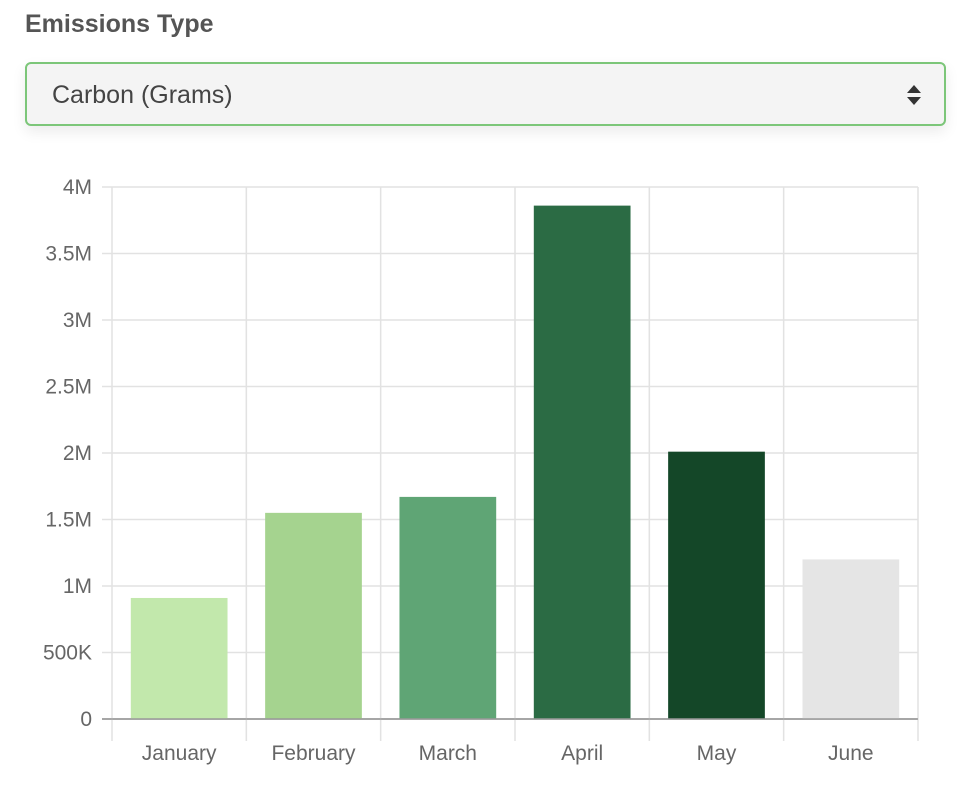  I want to click on y-tick-label: 4M, so click(77, 187).